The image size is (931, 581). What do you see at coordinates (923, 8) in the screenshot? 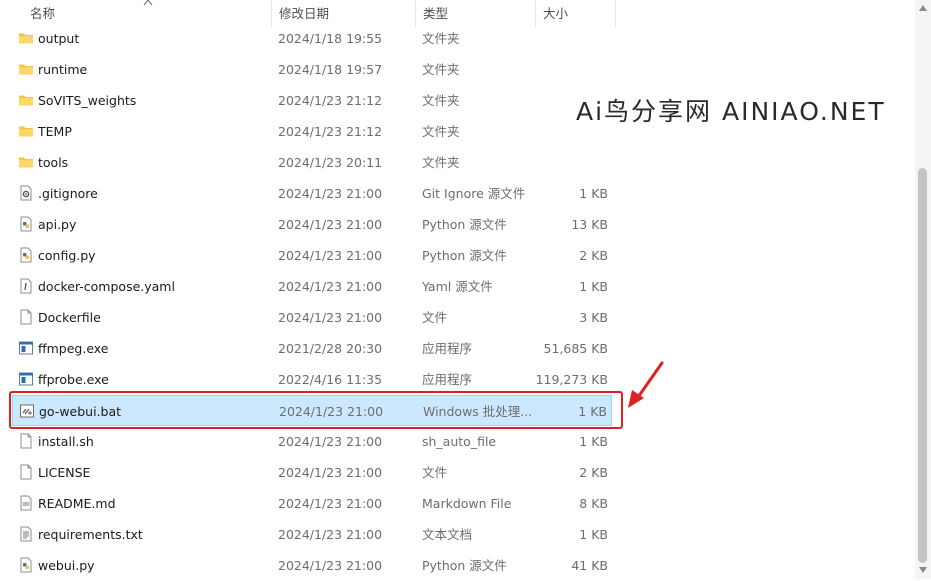
I see `scroll-up-arrow-icon` at bounding box center [923, 8].